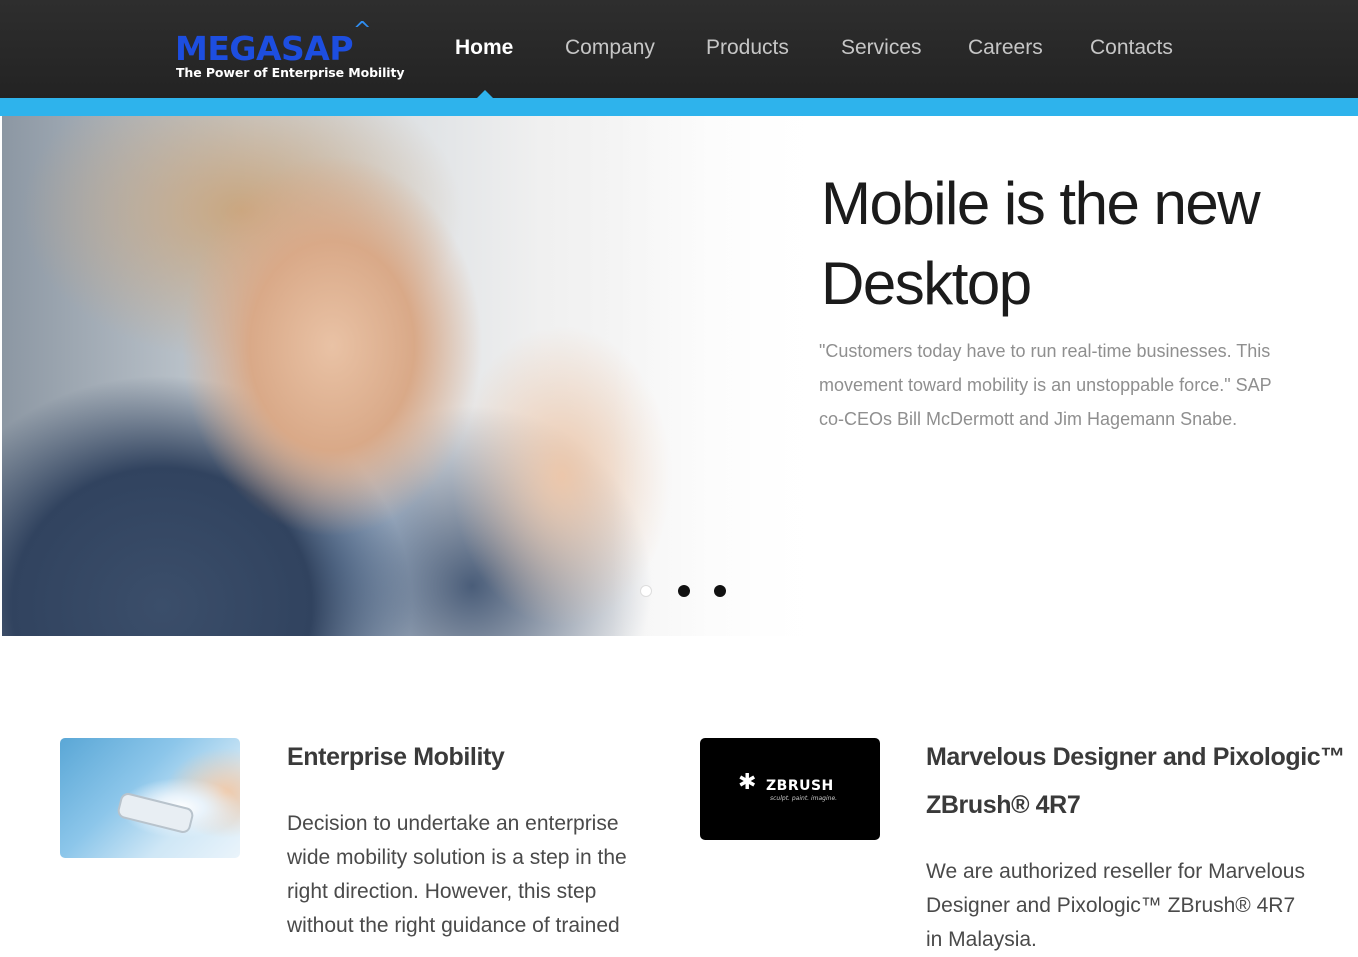  Describe the element at coordinates (747, 51) in the screenshot. I see `nav-products: Products` at that location.